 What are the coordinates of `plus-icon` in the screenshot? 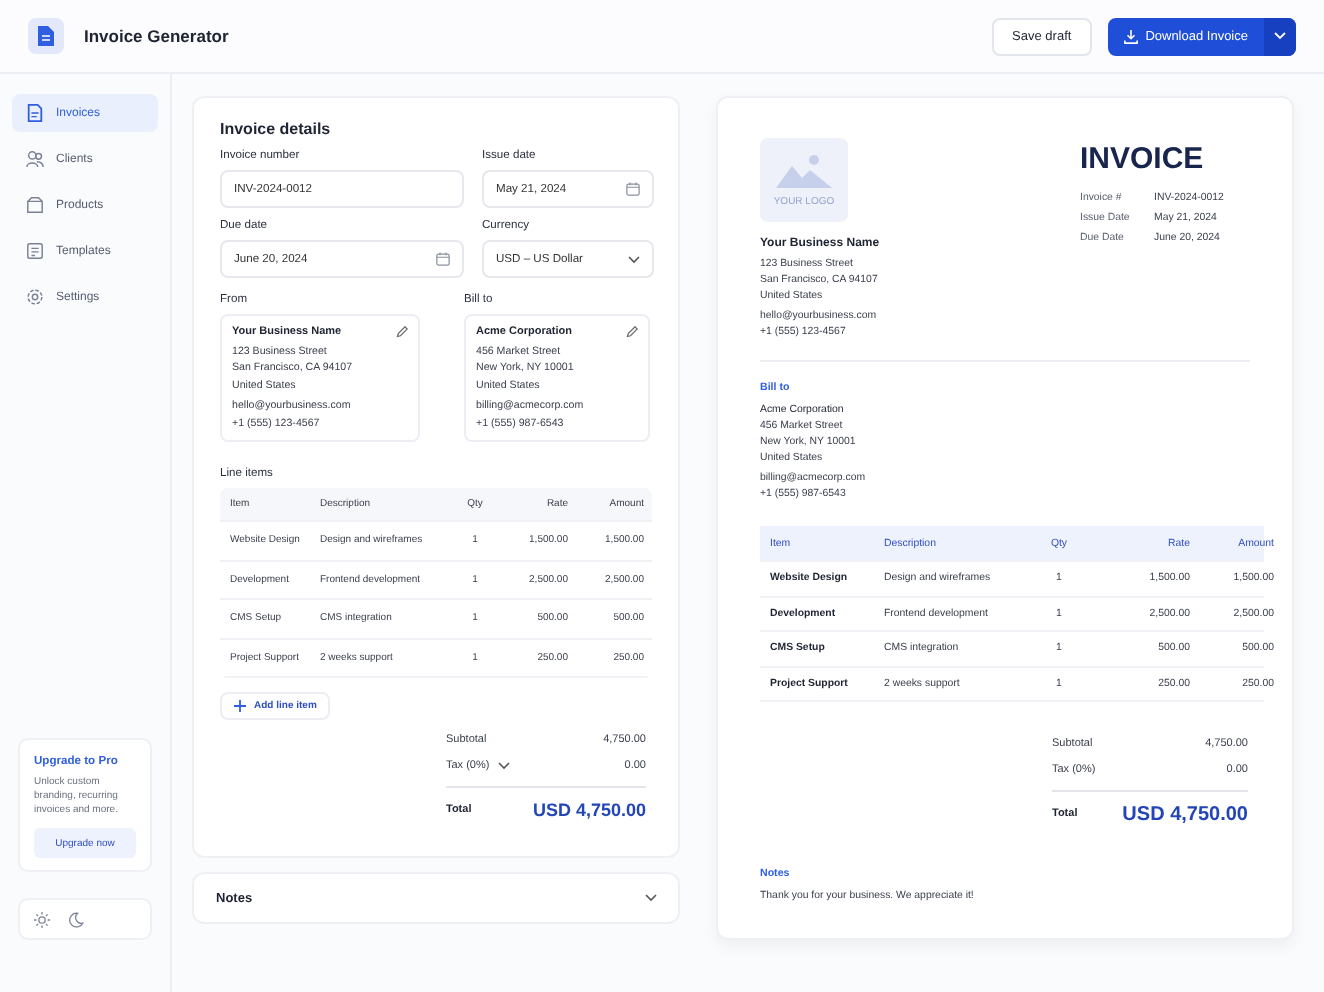 It's located at (240, 706).